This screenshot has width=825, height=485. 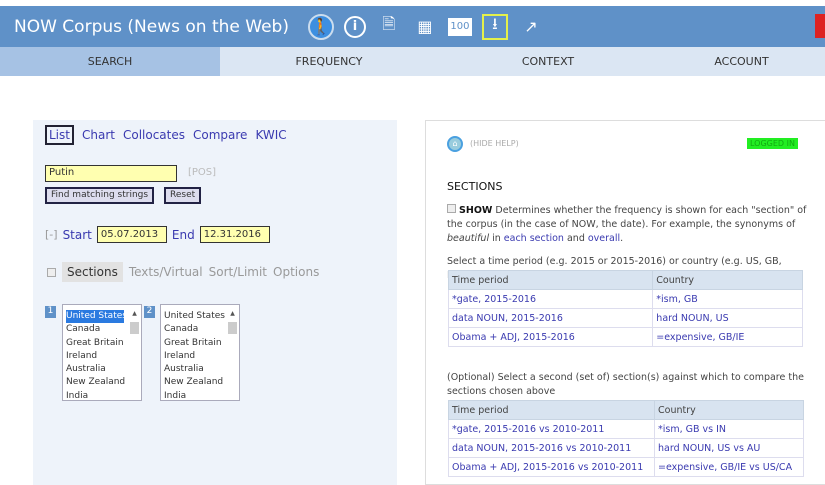 What do you see at coordinates (59, 135) in the screenshot?
I see `mode-list: List` at bounding box center [59, 135].